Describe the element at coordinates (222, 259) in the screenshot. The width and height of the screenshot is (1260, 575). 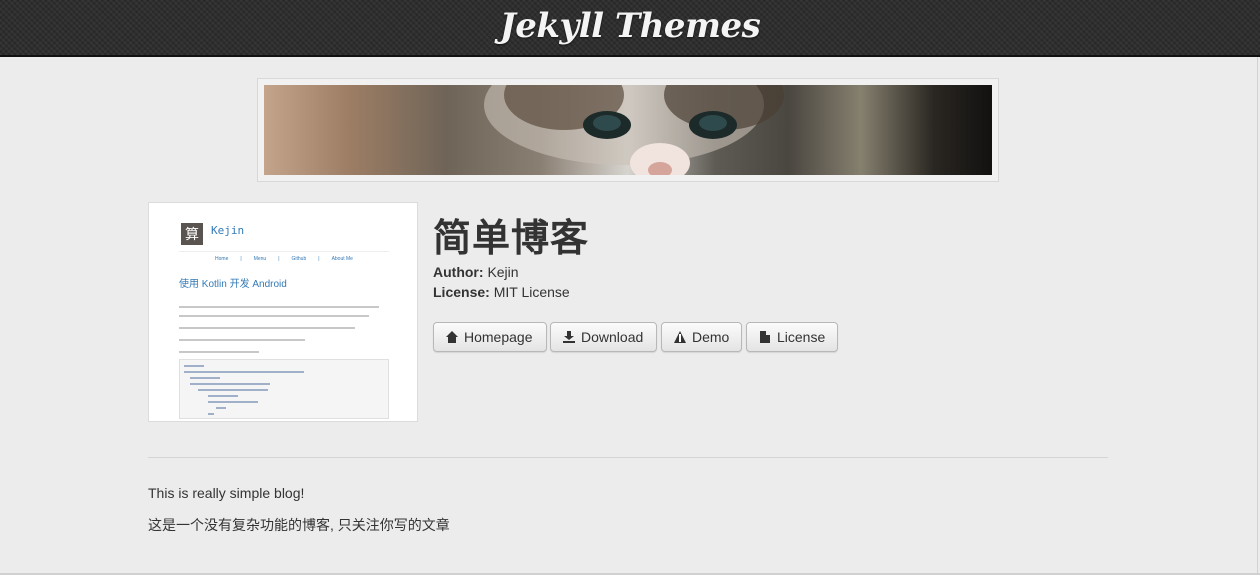
I see `blog-nav-home: Home` at that location.